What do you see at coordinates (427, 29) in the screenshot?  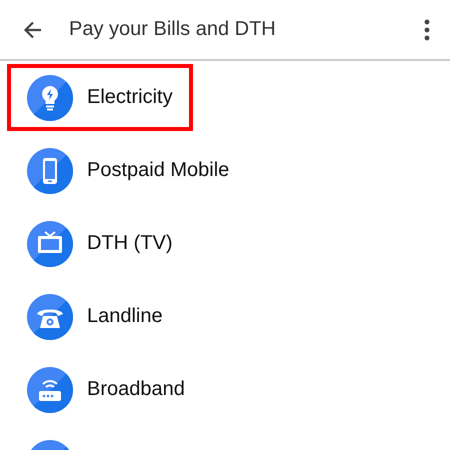 I see `more-options-icon` at bounding box center [427, 29].